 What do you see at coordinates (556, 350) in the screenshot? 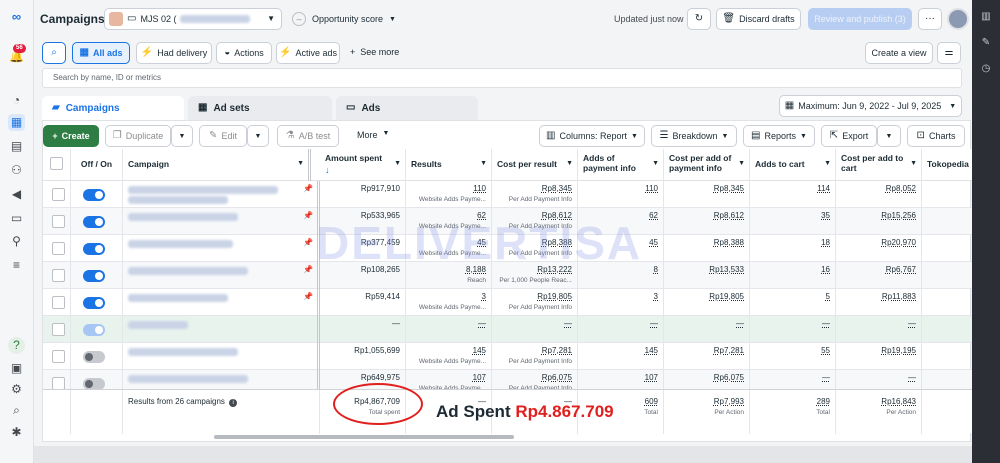
I see `cell-value: Rp7,281` at bounding box center [556, 350].